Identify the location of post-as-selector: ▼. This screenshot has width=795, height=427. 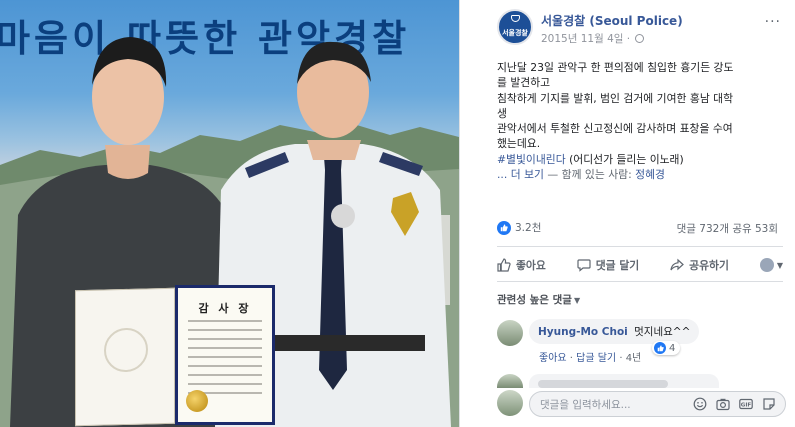
(771, 265).